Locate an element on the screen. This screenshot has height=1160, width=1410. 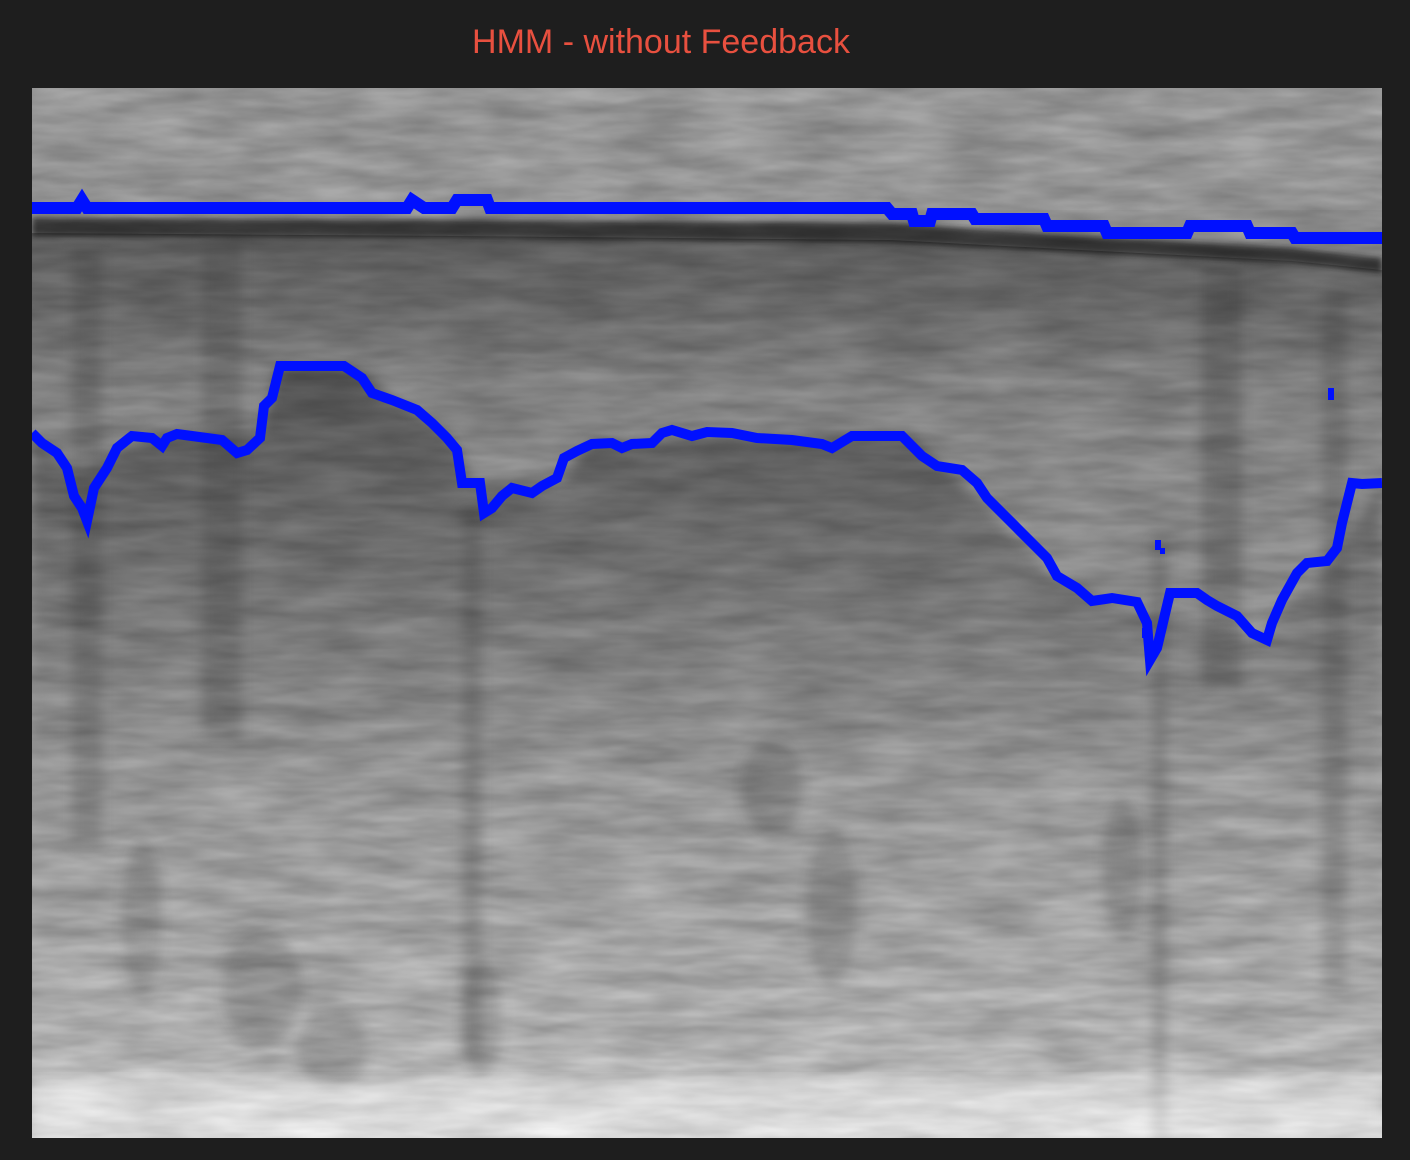
figure-title: HMM - without Feedback is located at coordinates (661, 42).